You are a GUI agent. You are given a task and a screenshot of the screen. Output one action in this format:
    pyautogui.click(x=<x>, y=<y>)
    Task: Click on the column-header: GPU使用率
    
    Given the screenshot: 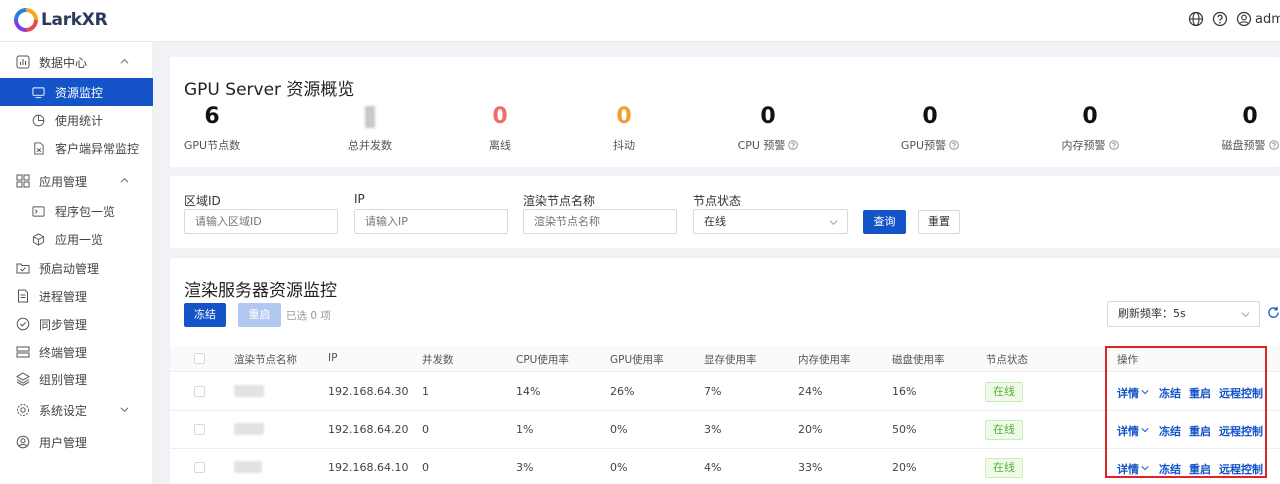 What is the action you would take?
    pyautogui.click(x=637, y=360)
    